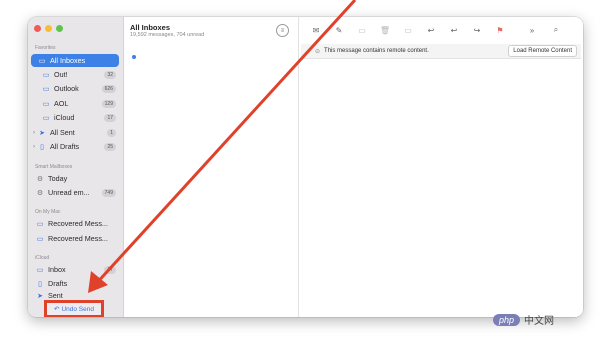  What do you see at coordinates (507, 319) in the screenshot?
I see `php-logo: php` at bounding box center [507, 319].